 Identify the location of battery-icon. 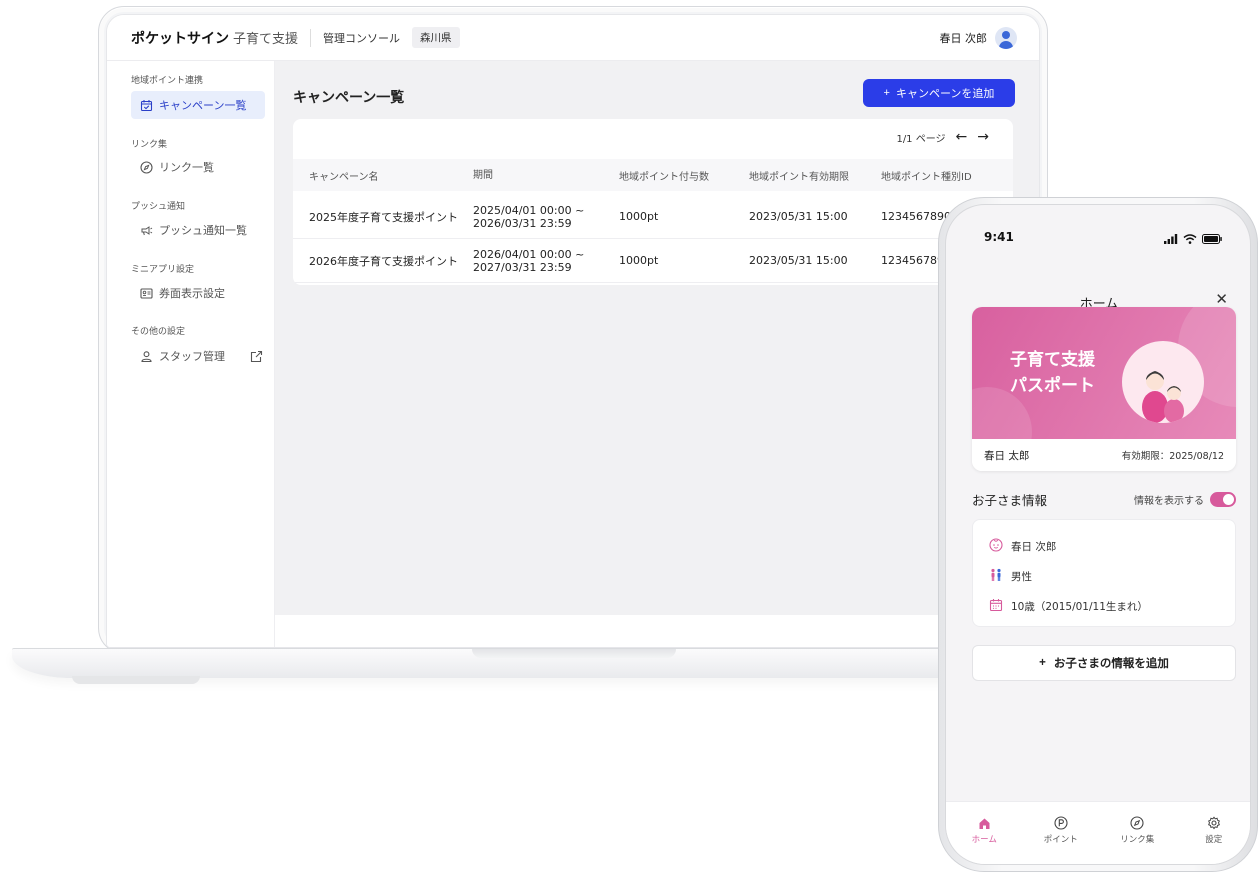
(1212, 238).